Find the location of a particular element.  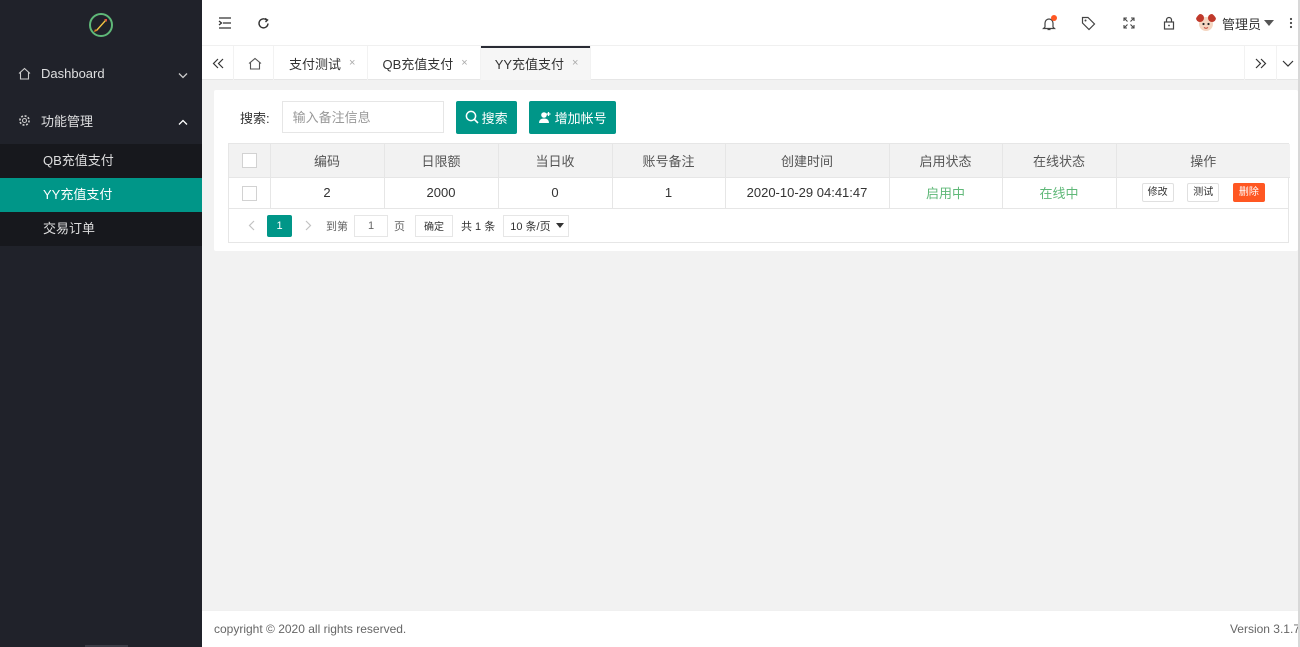

row-select-cell is located at coordinates (250, 192).